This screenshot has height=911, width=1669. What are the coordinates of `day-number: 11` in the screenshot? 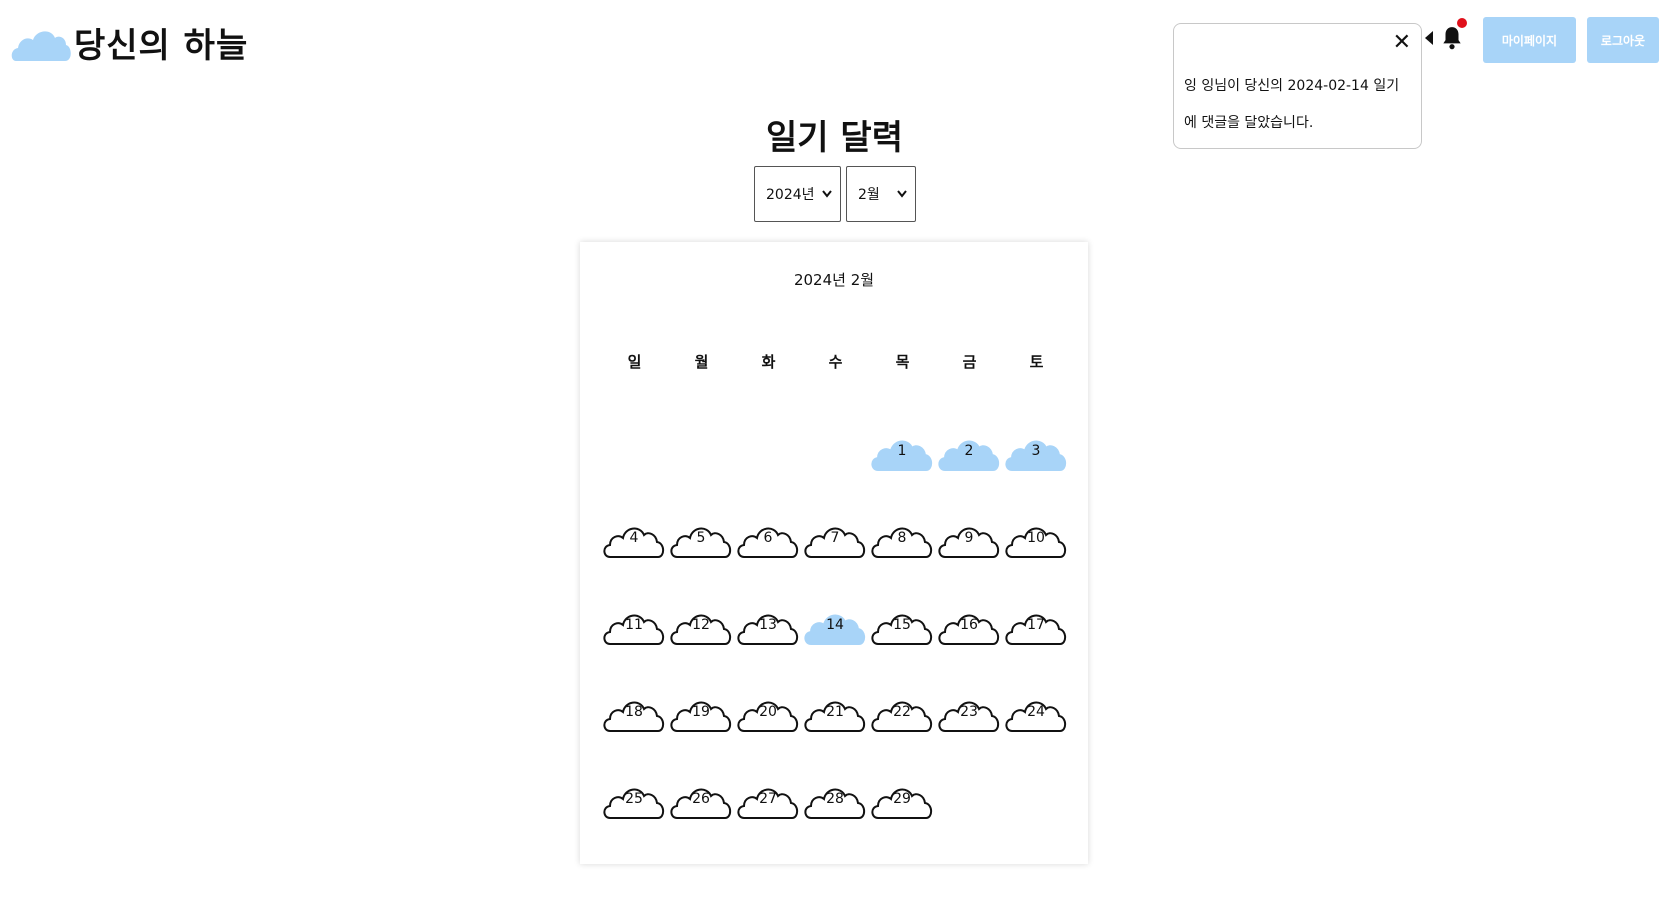 It's located at (634, 625).